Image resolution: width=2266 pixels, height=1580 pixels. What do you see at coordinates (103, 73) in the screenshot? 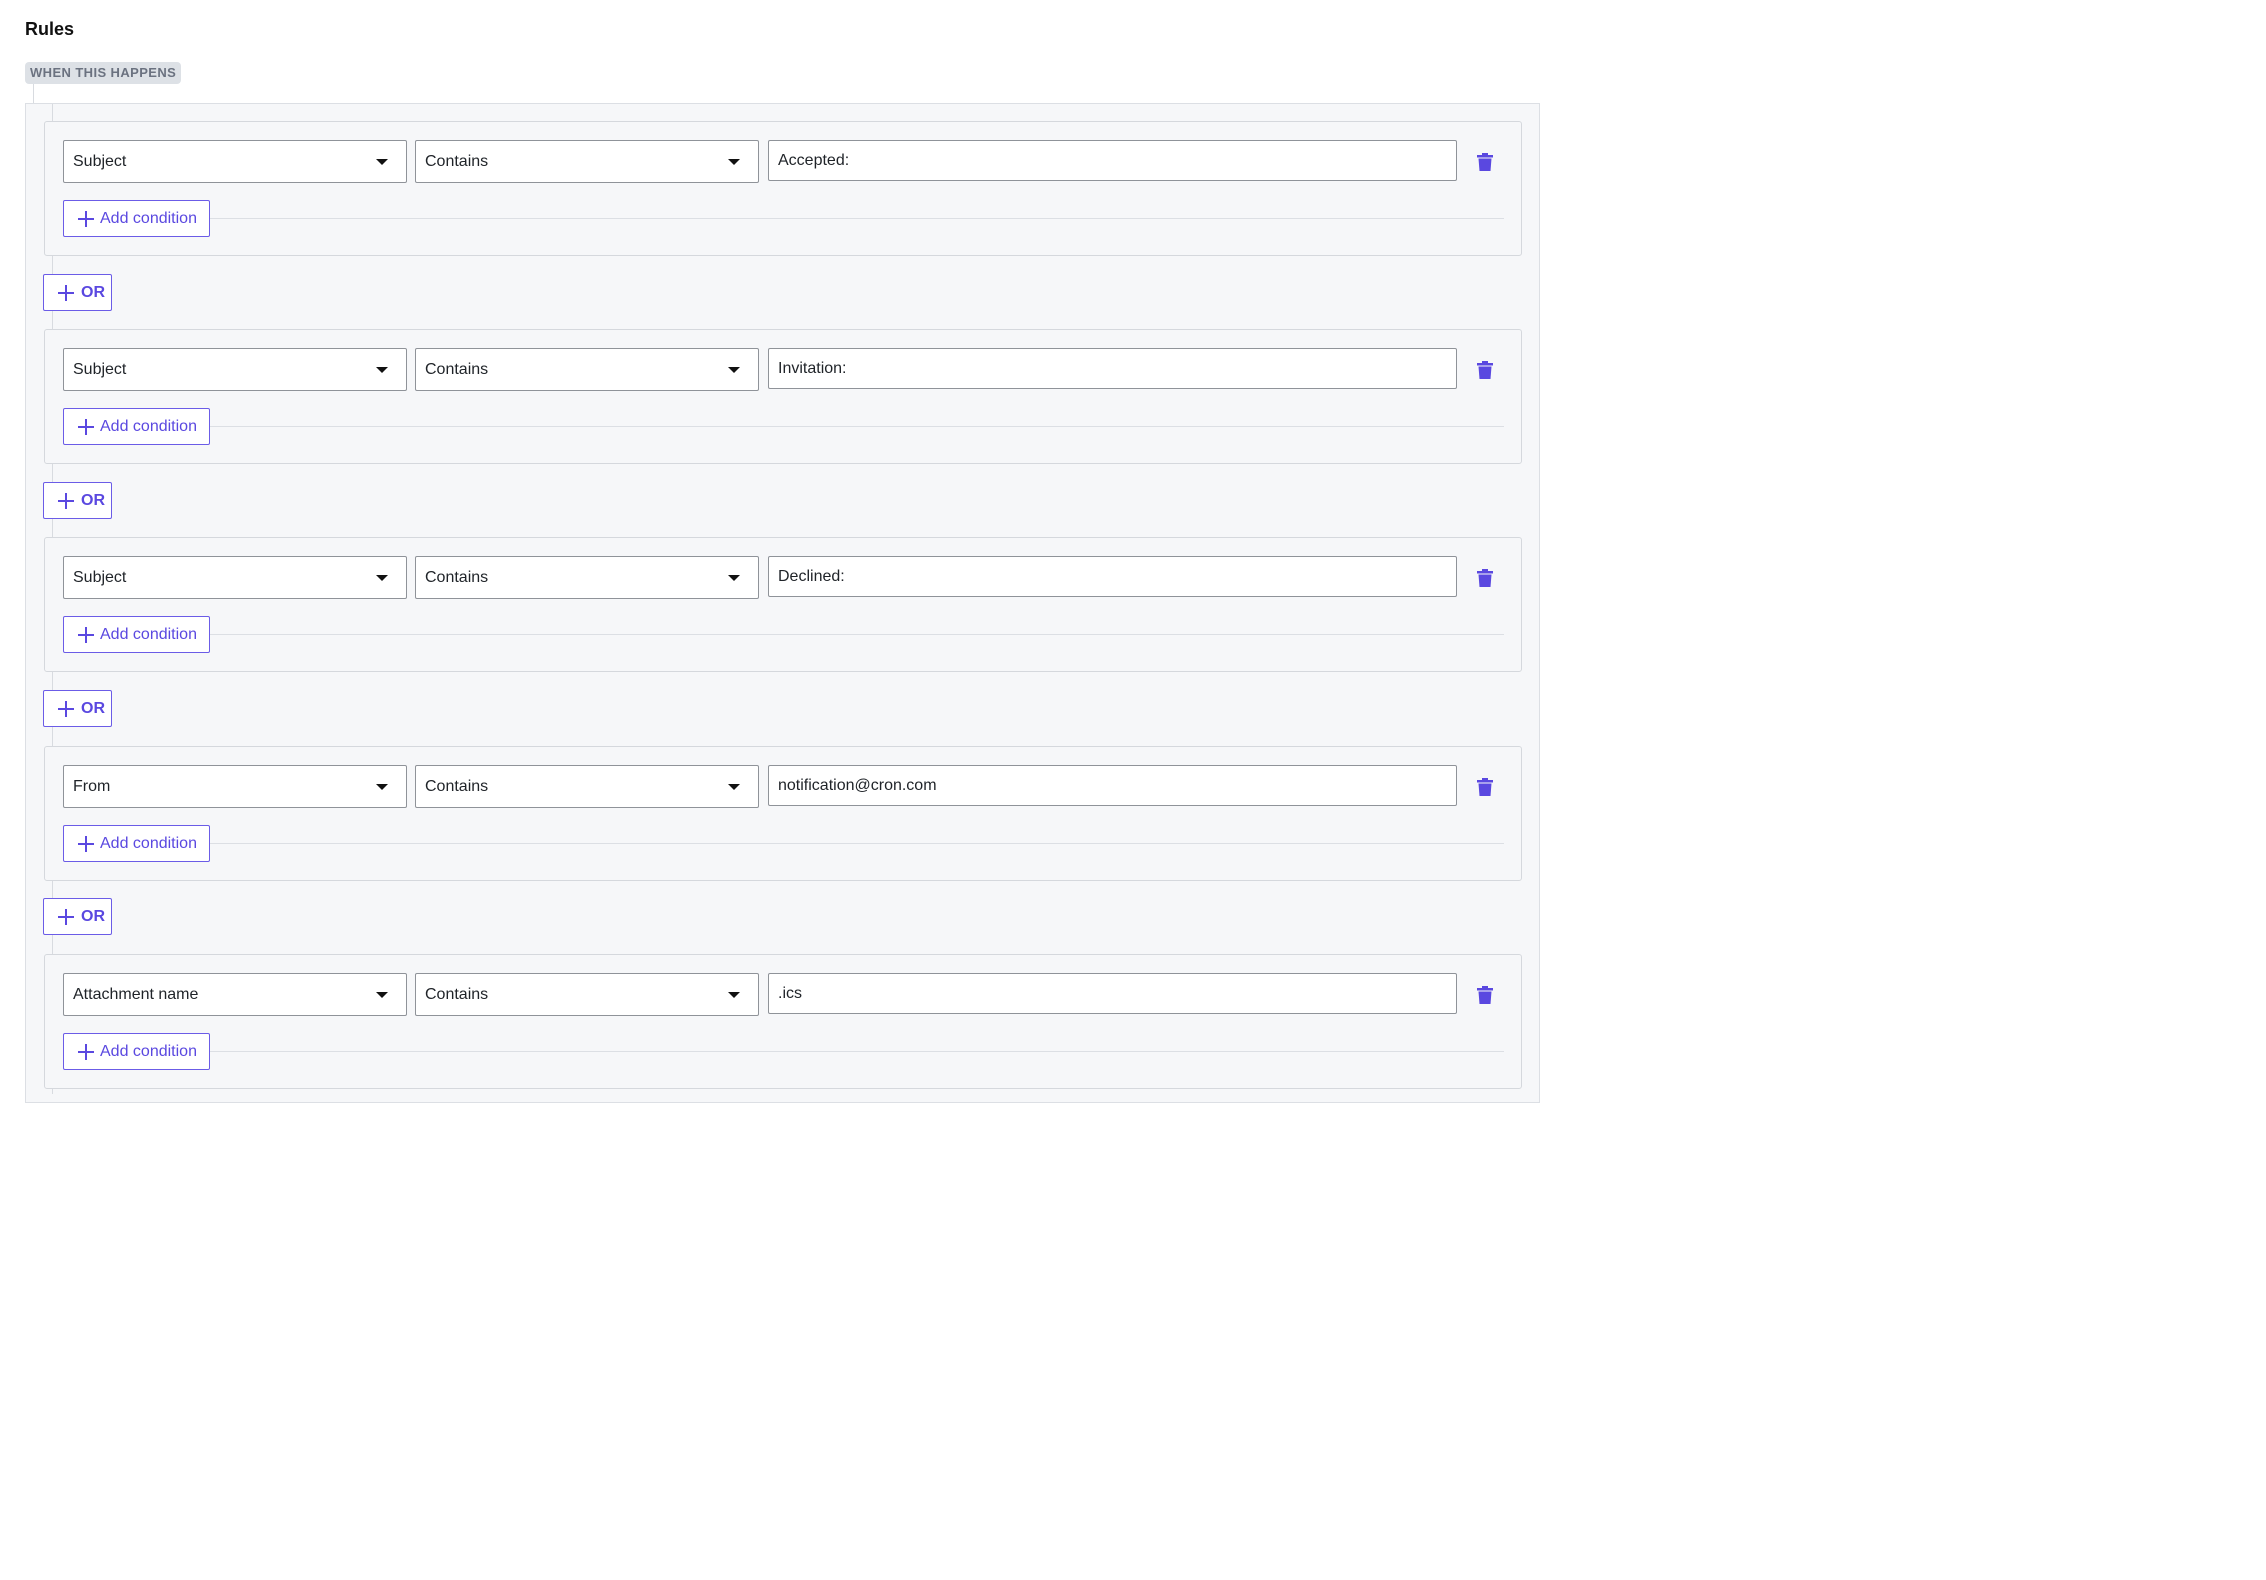
I see `section-badge: WHEN THIS HAPPENS` at bounding box center [103, 73].